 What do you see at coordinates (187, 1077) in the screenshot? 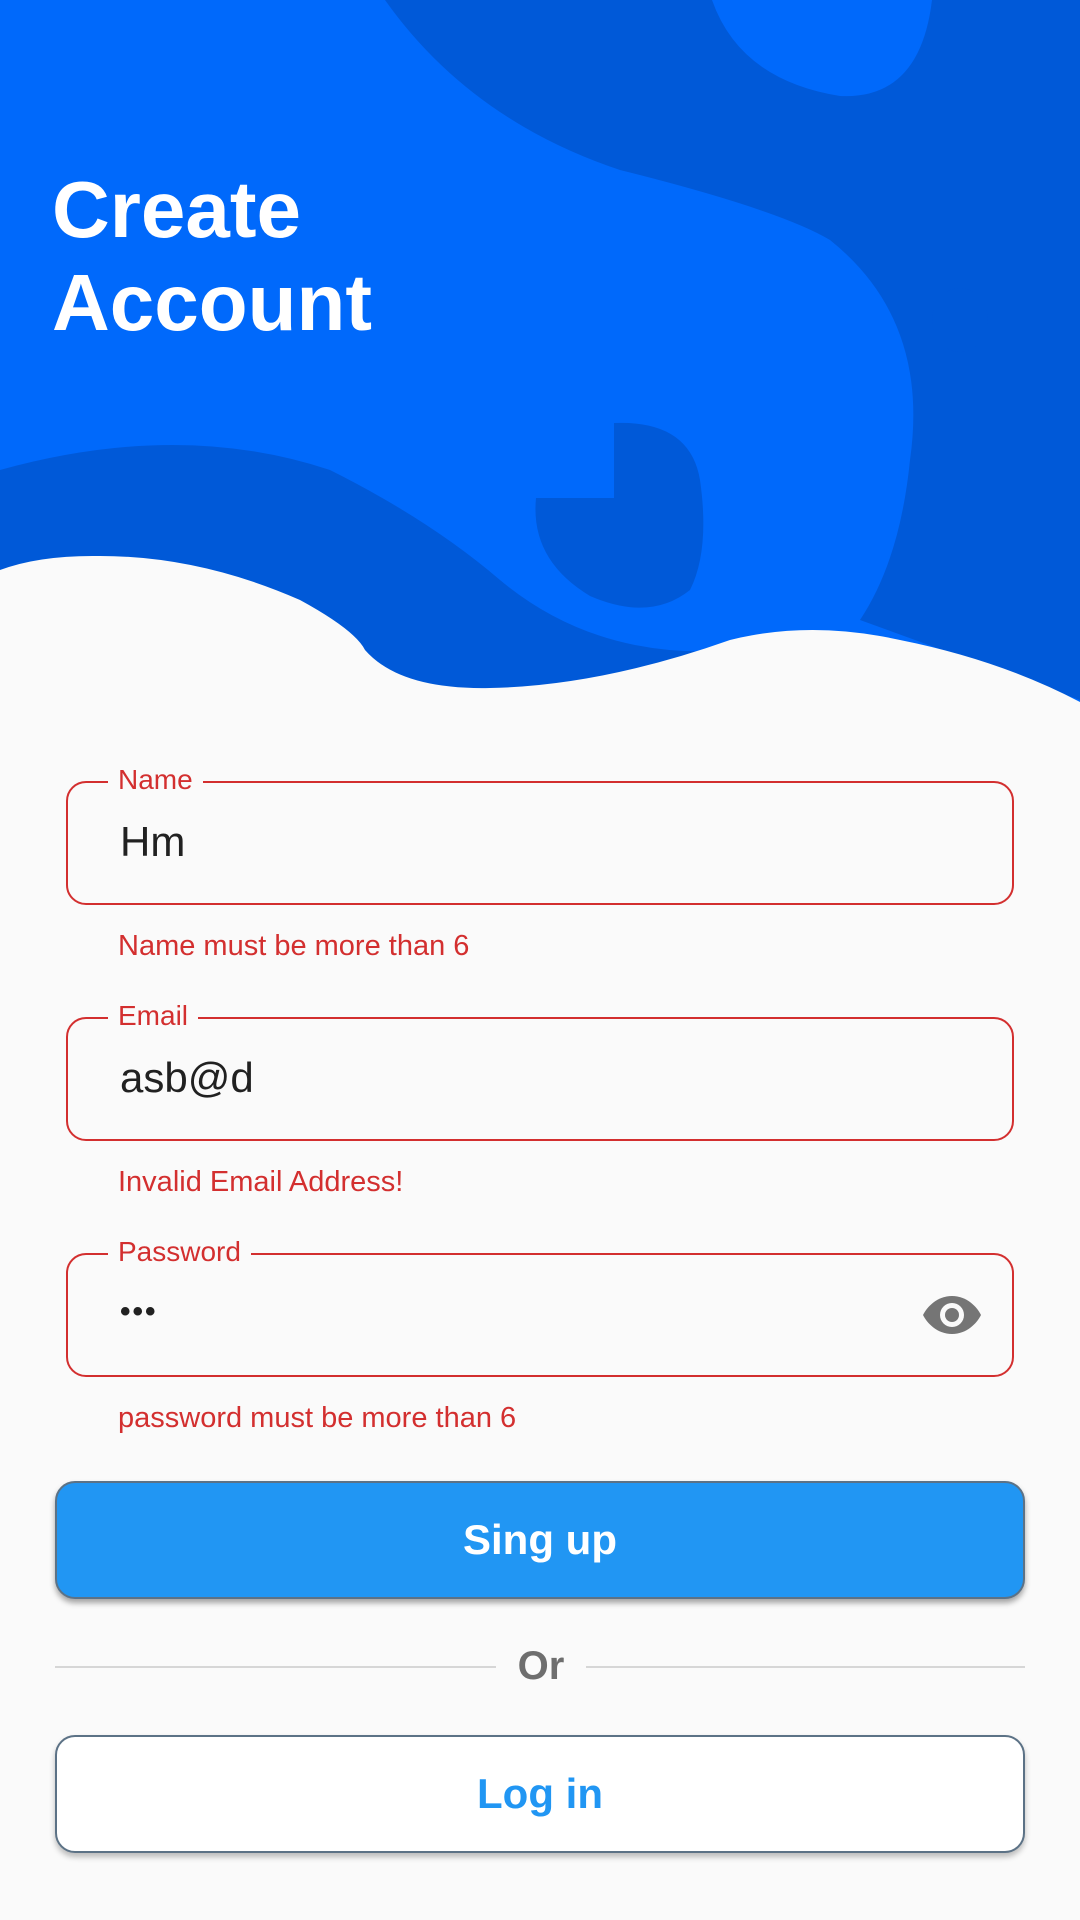
I see `email-field-value: asb@d` at bounding box center [187, 1077].